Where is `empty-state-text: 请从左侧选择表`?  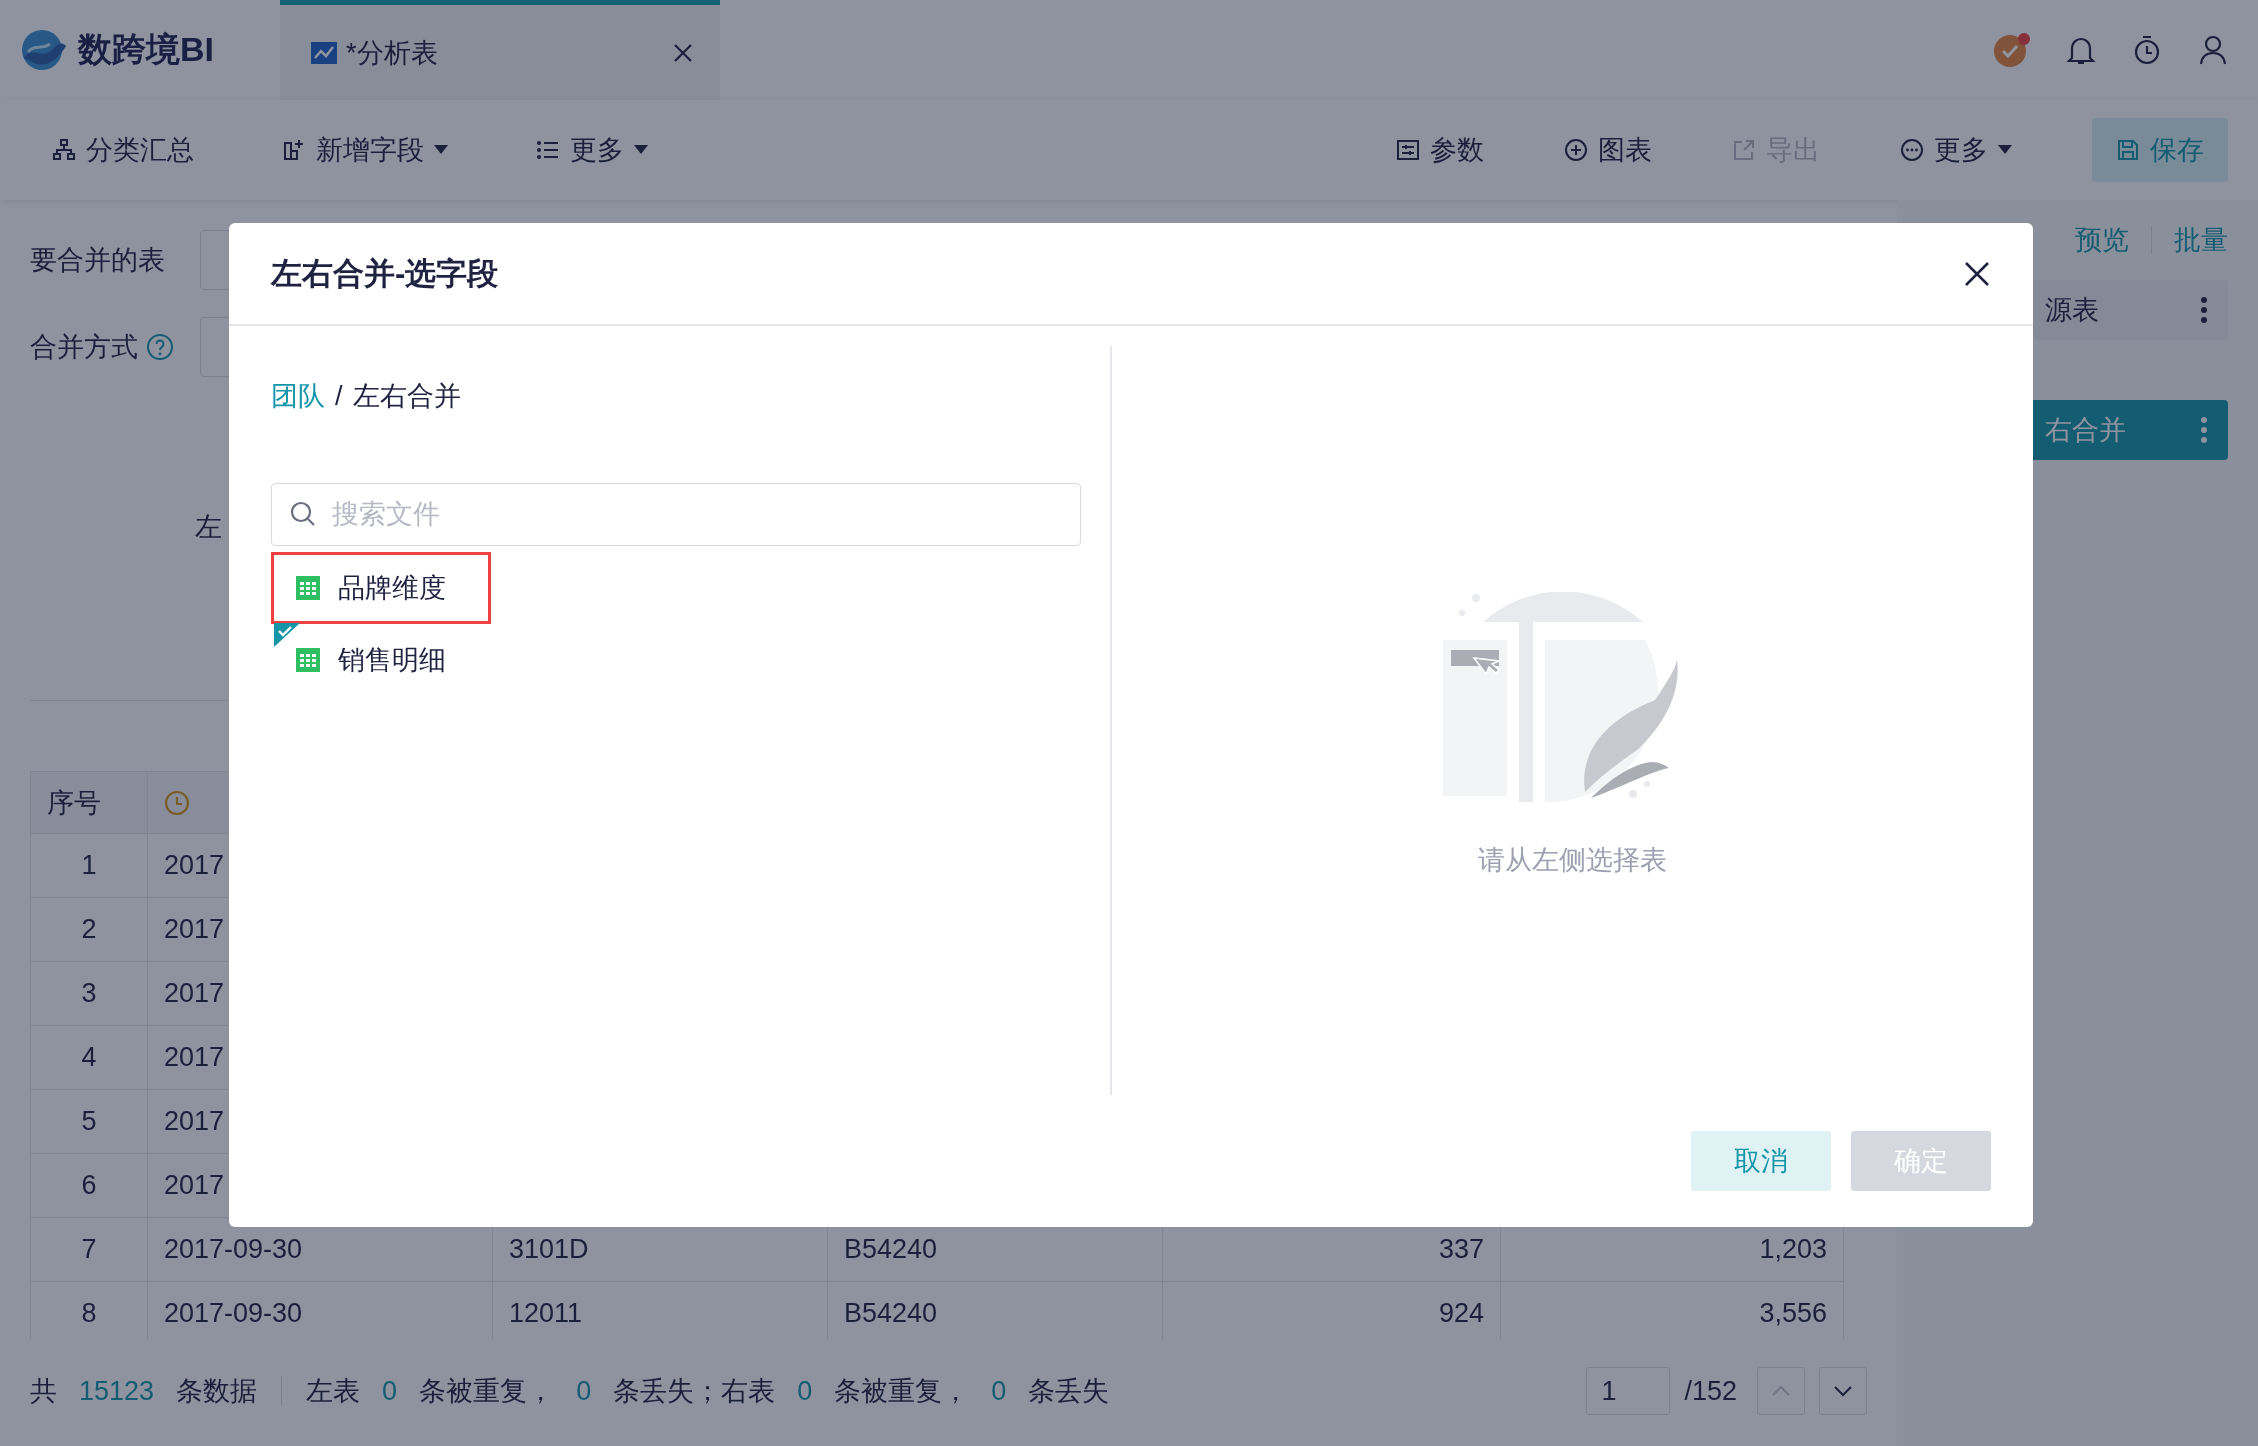
empty-state-text: 请从左侧选择表 is located at coordinates (1572, 860).